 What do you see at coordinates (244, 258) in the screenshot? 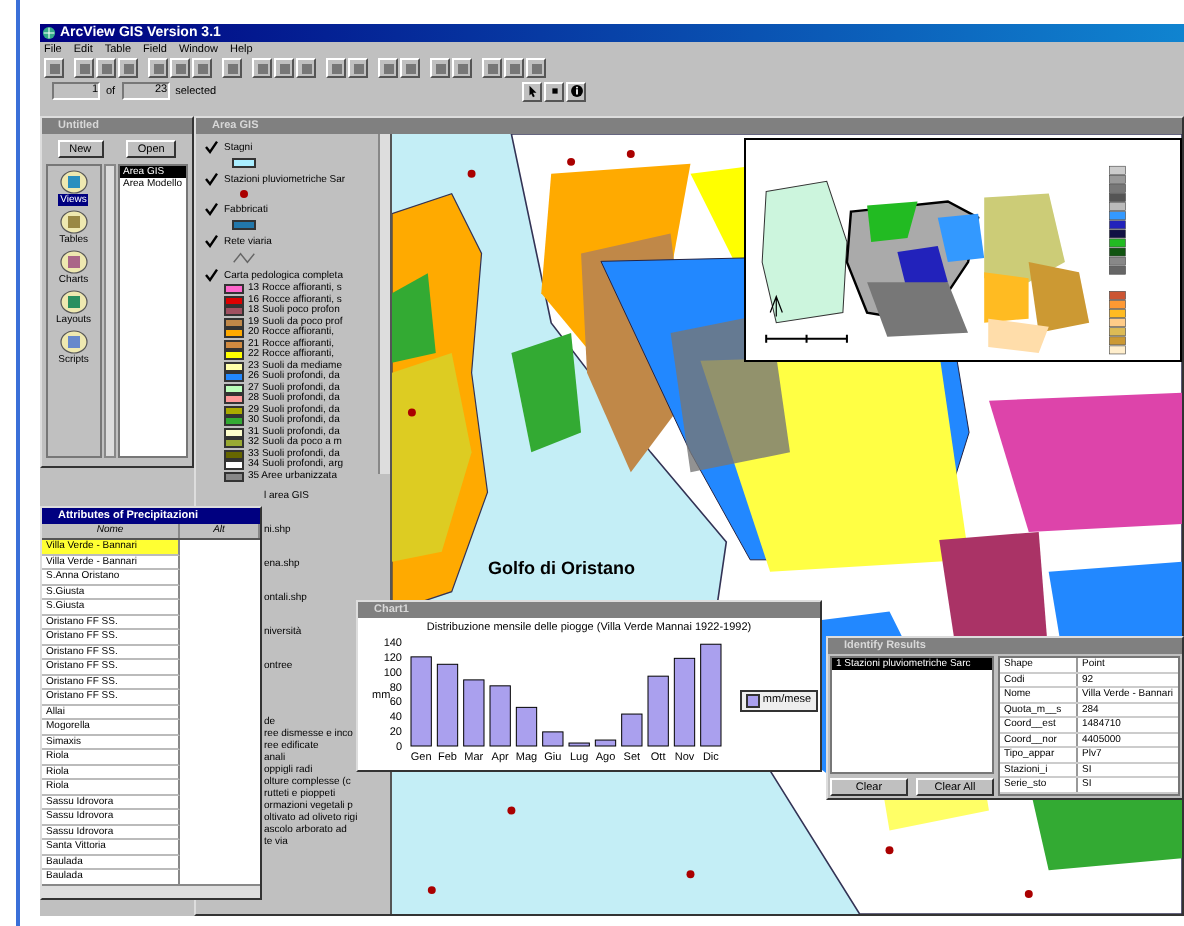
I see `line-symbol-icon` at bounding box center [244, 258].